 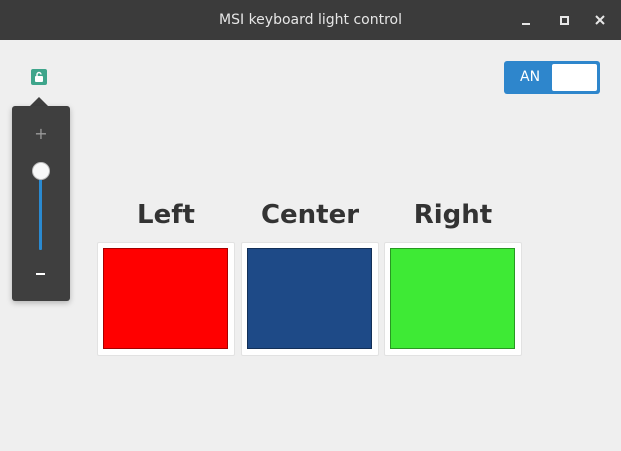 I want to click on title-bar: MSI keyboard light control, so click(x=310, y=20).